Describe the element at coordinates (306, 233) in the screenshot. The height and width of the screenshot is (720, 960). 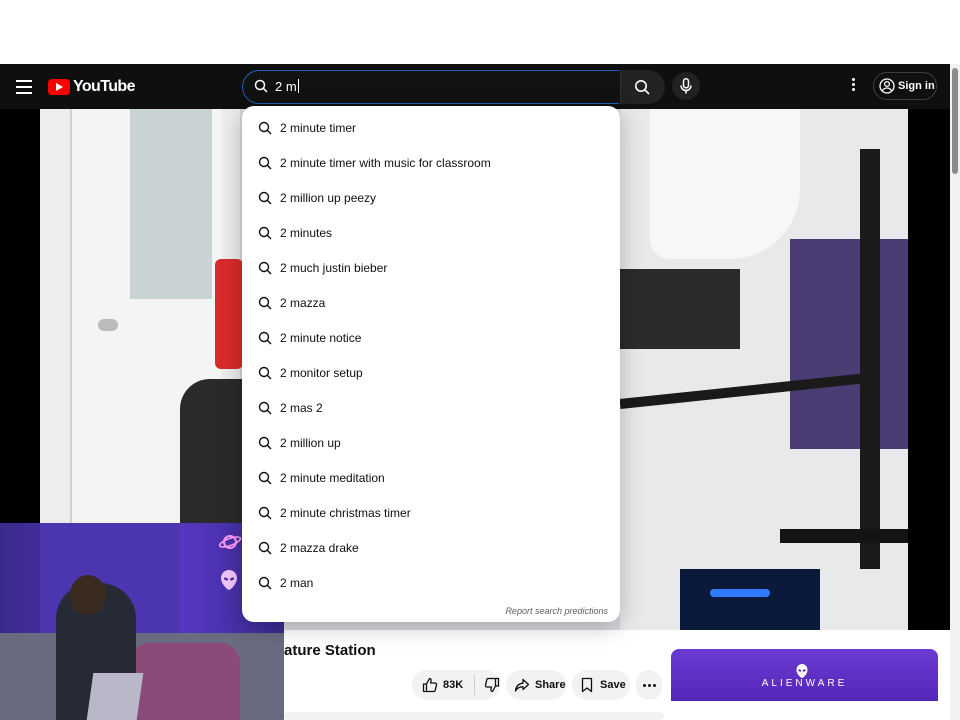
I see `suggestion-text: 2 minutes` at that location.